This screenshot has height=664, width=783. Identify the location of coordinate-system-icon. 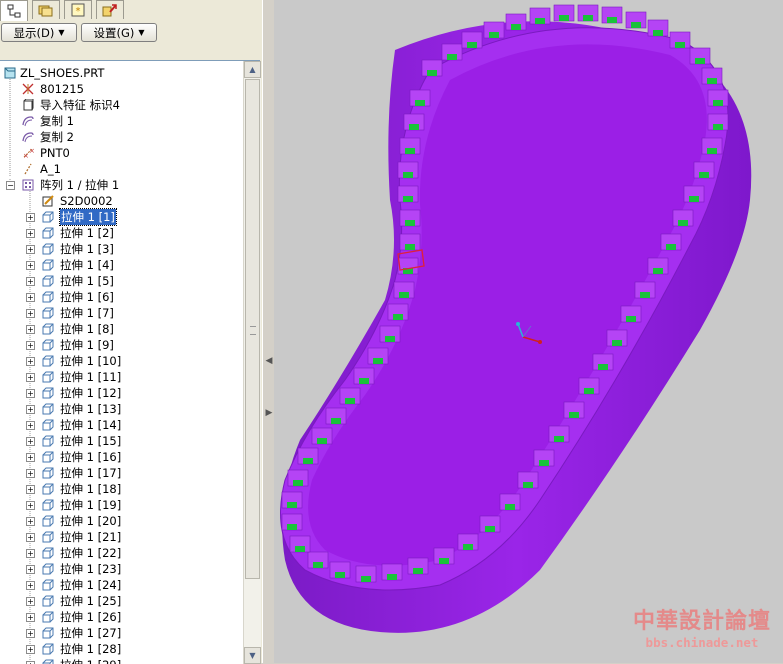
(28, 89).